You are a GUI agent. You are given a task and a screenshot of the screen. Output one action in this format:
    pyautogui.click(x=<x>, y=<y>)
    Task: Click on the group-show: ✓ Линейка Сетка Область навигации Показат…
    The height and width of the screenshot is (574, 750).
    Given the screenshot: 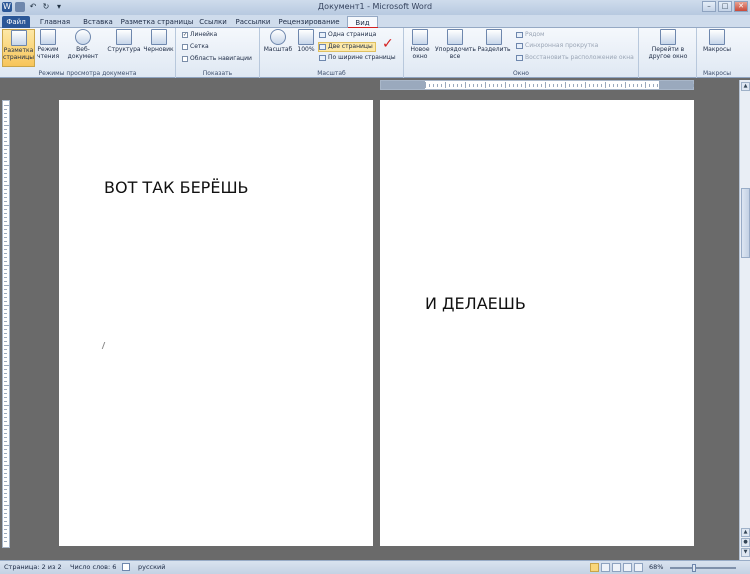 What is the action you would take?
    pyautogui.click(x=218, y=53)
    